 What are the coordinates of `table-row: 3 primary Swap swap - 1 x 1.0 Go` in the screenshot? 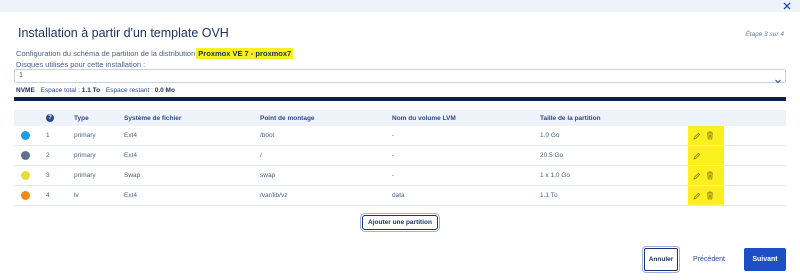 It's located at (400, 176).